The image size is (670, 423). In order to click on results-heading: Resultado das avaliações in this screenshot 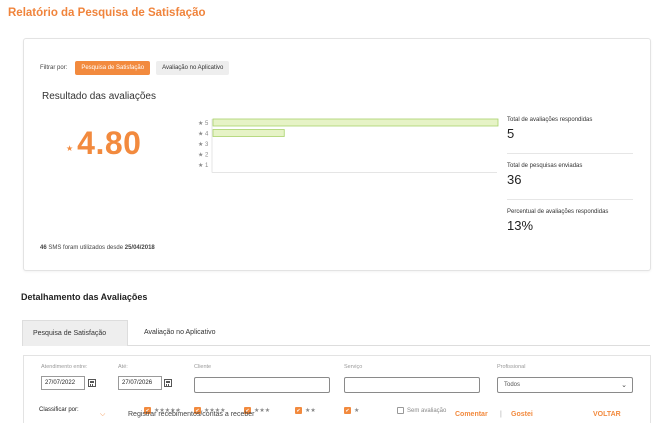, I will do `click(99, 96)`.